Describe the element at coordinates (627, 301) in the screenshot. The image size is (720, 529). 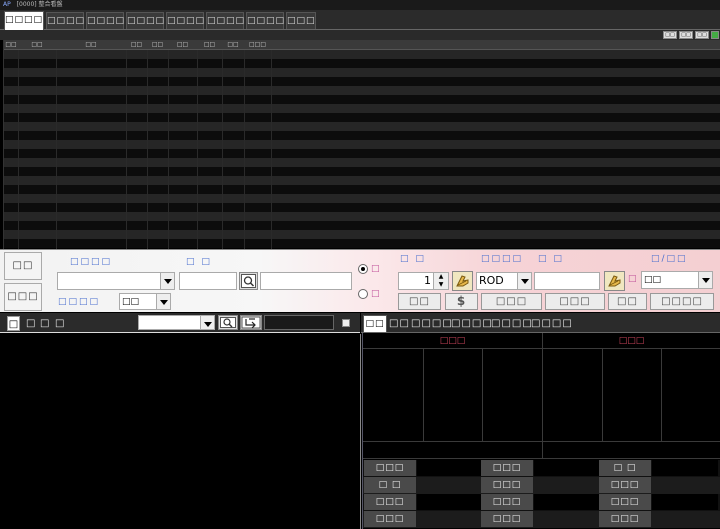
I see `action-button-4: □□` at that location.